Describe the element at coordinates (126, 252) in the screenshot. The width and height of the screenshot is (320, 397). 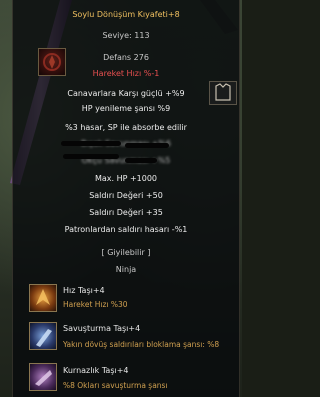
I see `item-wearable: [ Giyilebilir ]` at that location.